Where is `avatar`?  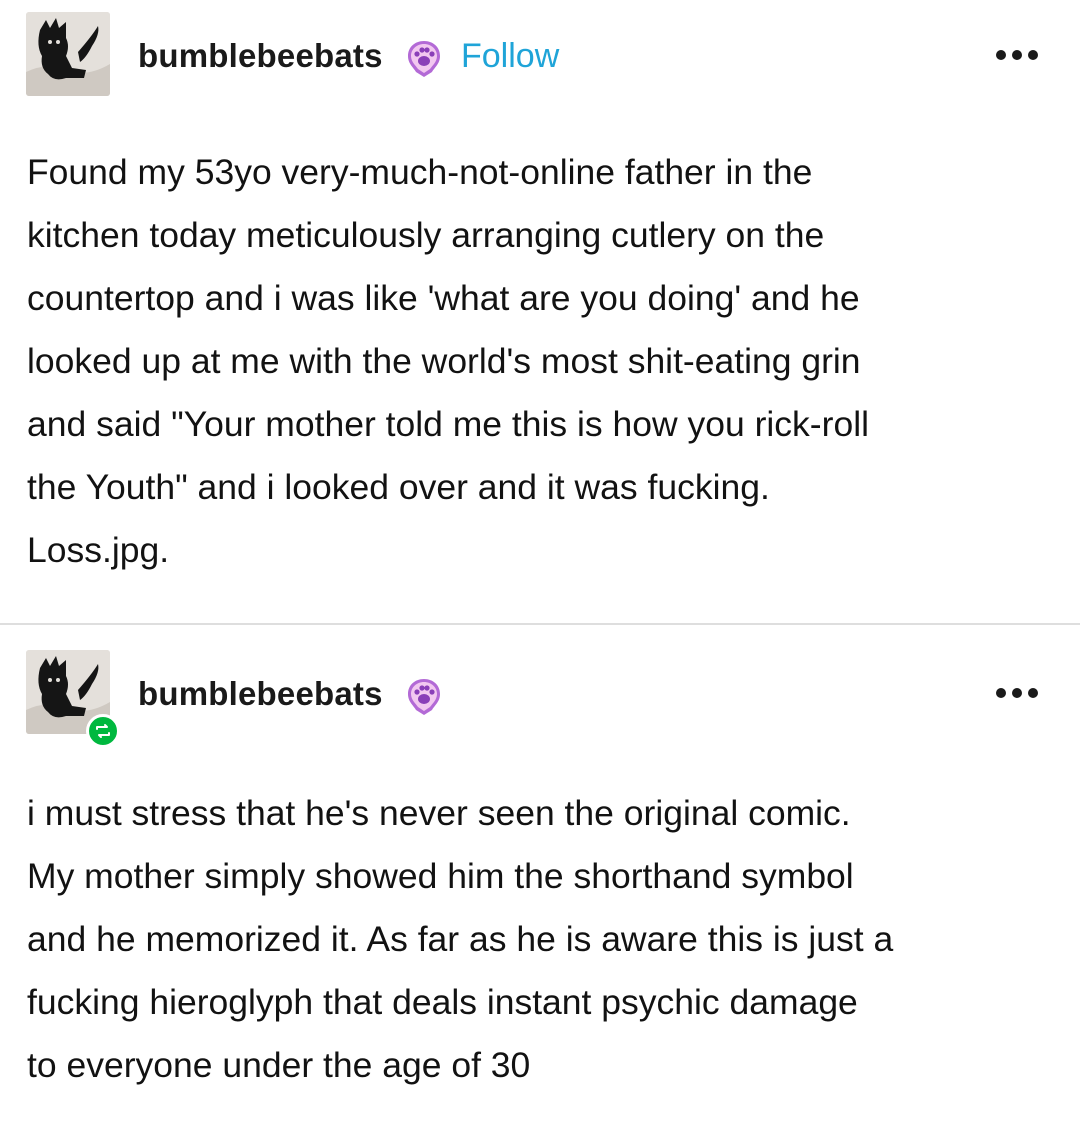 avatar is located at coordinates (68, 54).